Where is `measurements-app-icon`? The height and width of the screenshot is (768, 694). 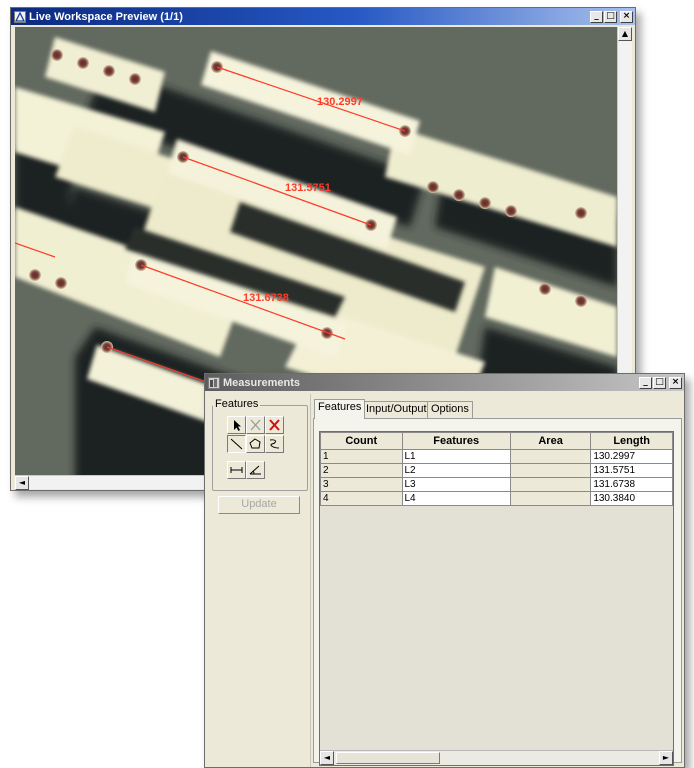 measurements-app-icon is located at coordinates (214, 382).